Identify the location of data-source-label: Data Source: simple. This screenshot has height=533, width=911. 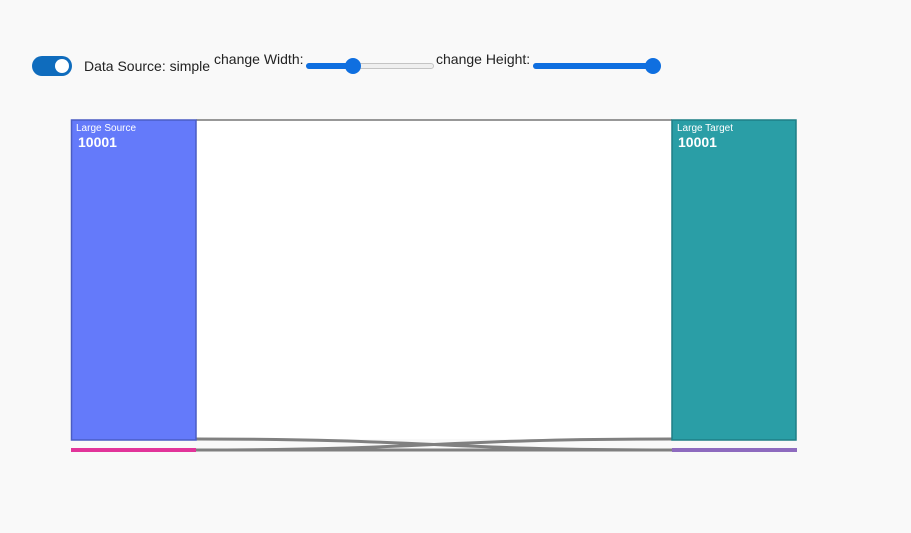
(147, 66).